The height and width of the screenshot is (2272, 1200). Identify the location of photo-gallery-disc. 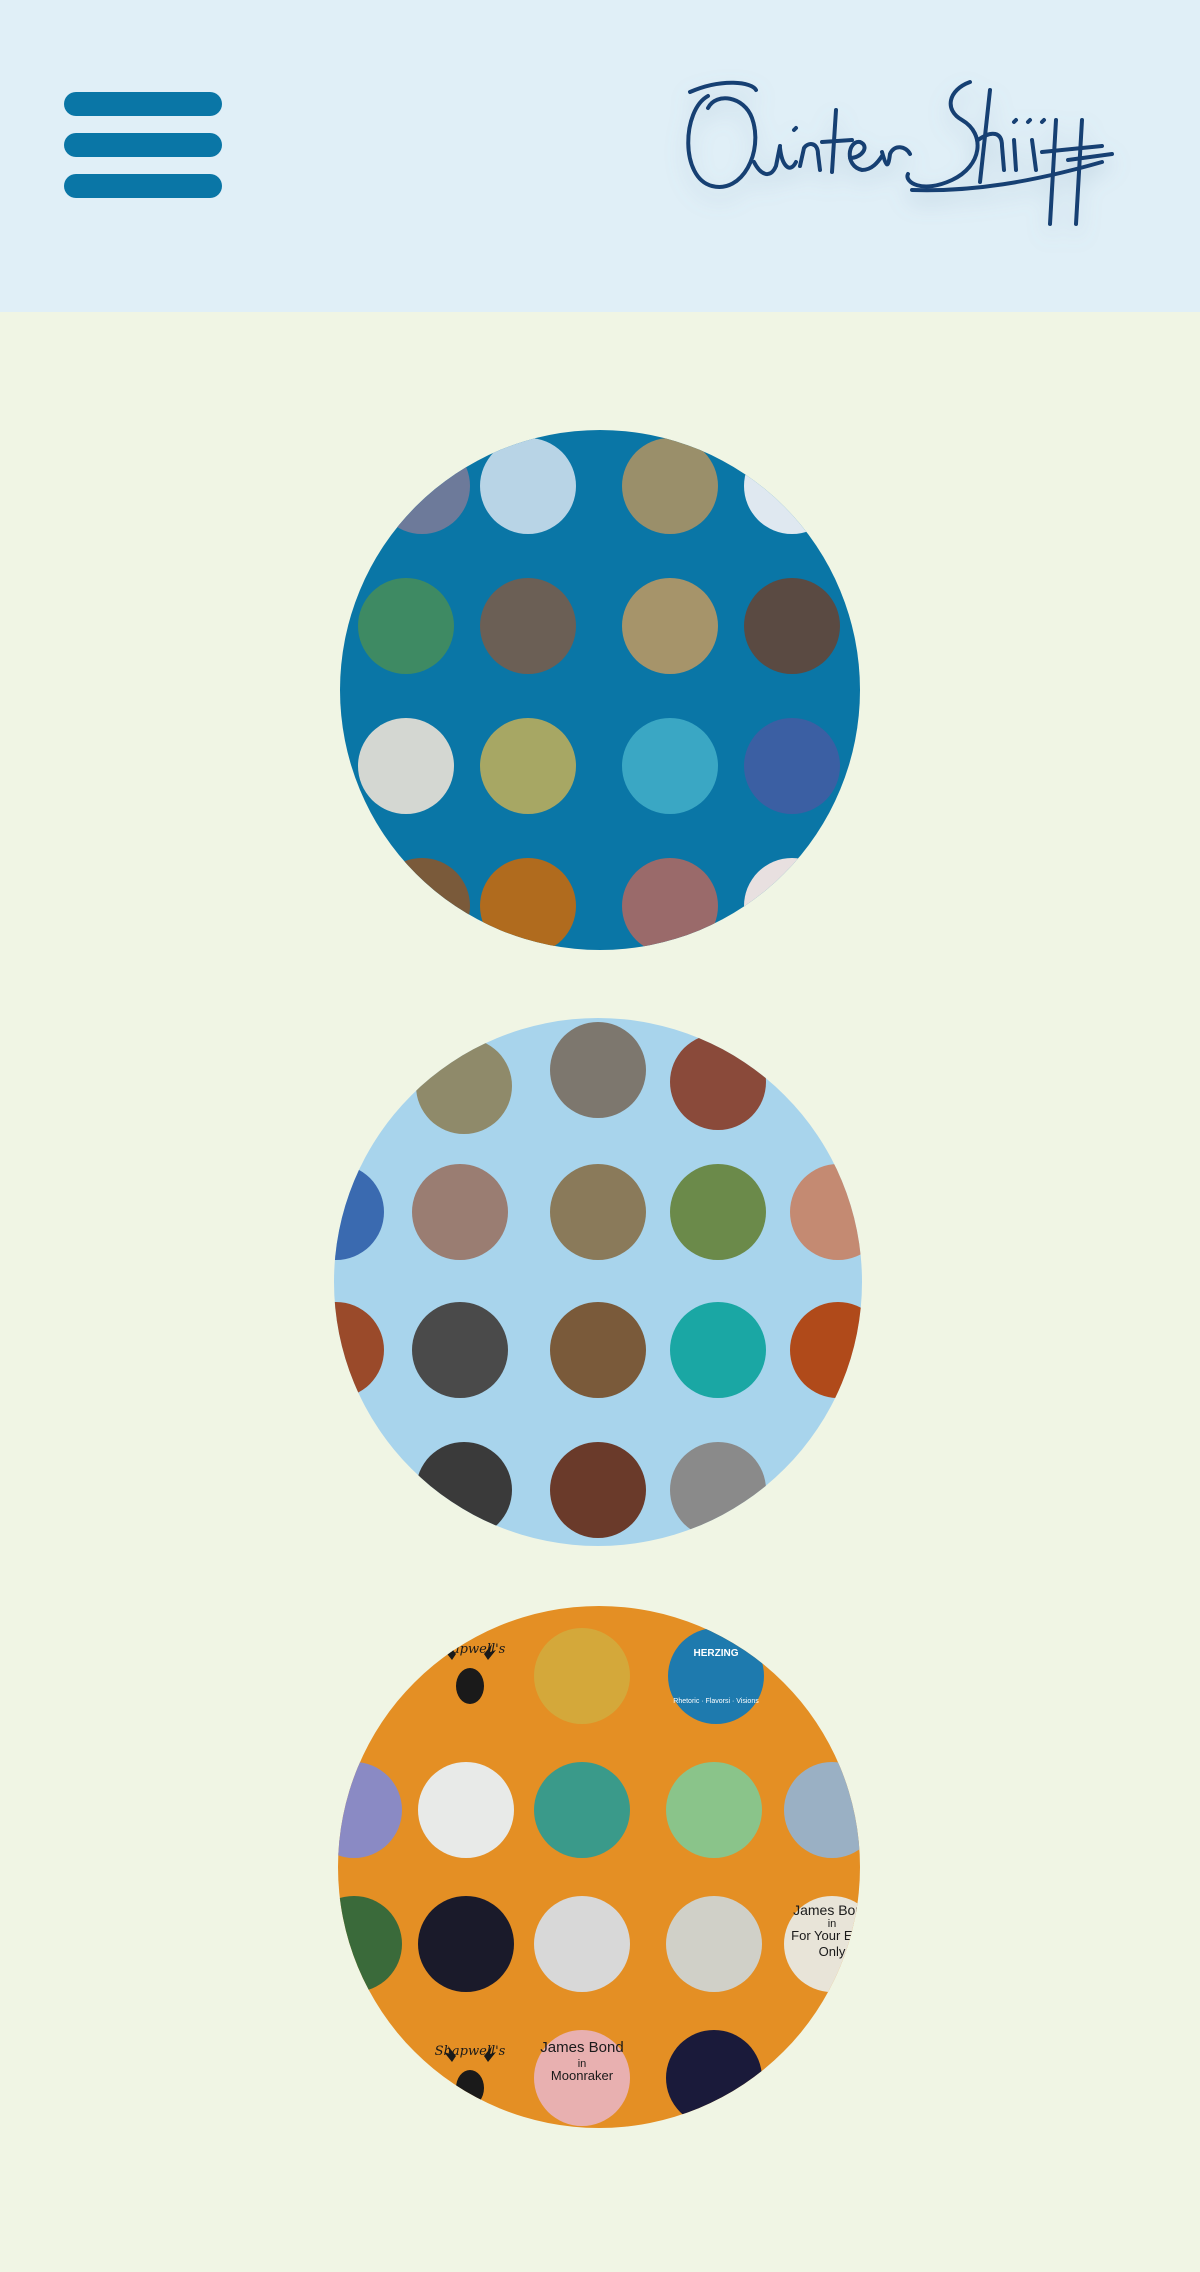
(598, 1282).